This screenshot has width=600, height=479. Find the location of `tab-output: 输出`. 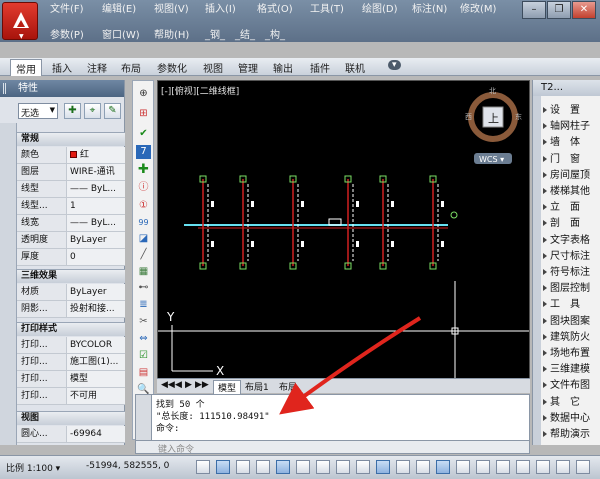

tab-output: 输出 is located at coordinates (283, 67).